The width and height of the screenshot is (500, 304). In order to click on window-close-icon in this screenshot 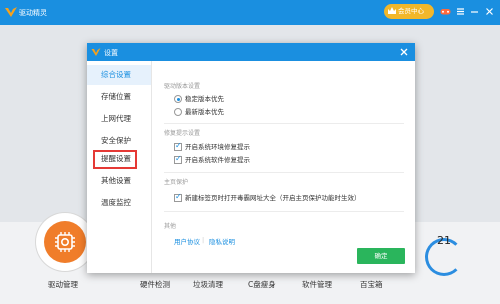, I will do `click(489, 11)`.